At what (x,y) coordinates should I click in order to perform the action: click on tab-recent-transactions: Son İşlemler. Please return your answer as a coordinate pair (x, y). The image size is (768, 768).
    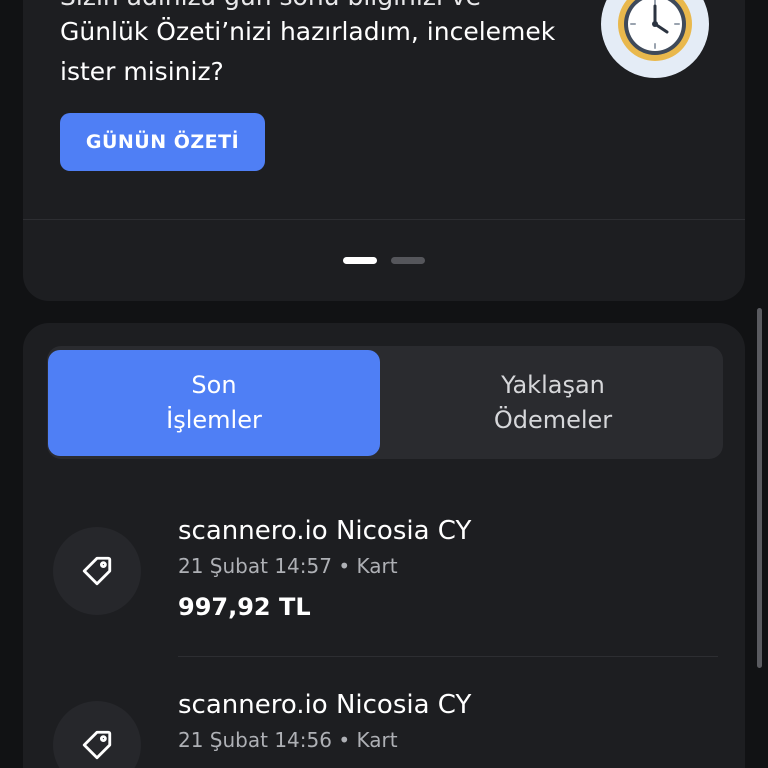
    Looking at the image, I should click on (214, 403).